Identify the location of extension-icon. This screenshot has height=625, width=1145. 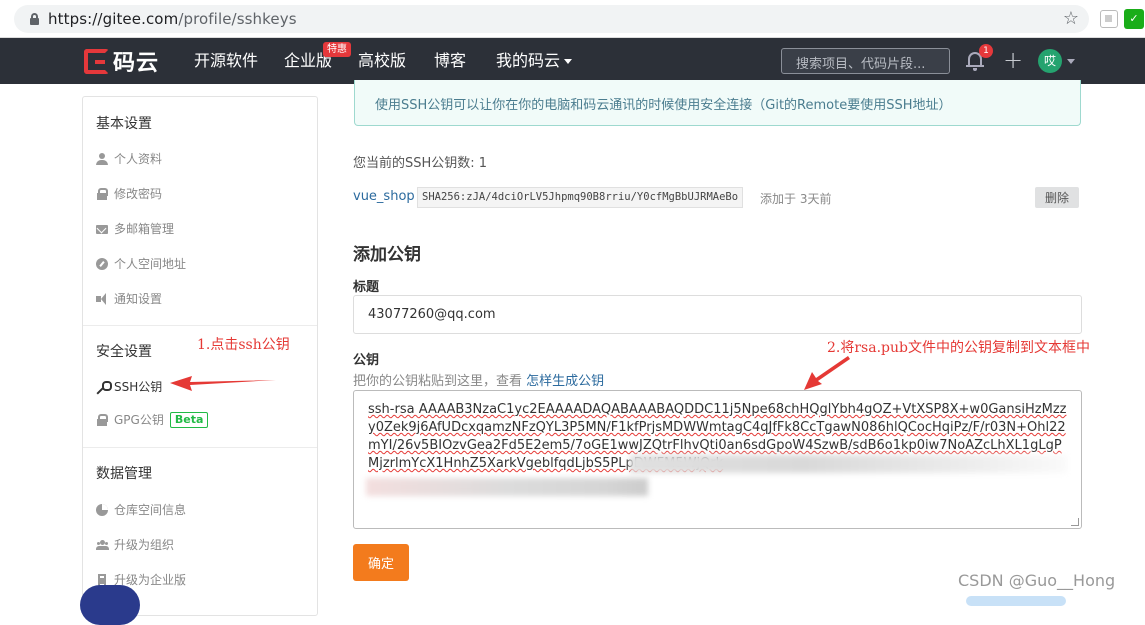
(1109, 19).